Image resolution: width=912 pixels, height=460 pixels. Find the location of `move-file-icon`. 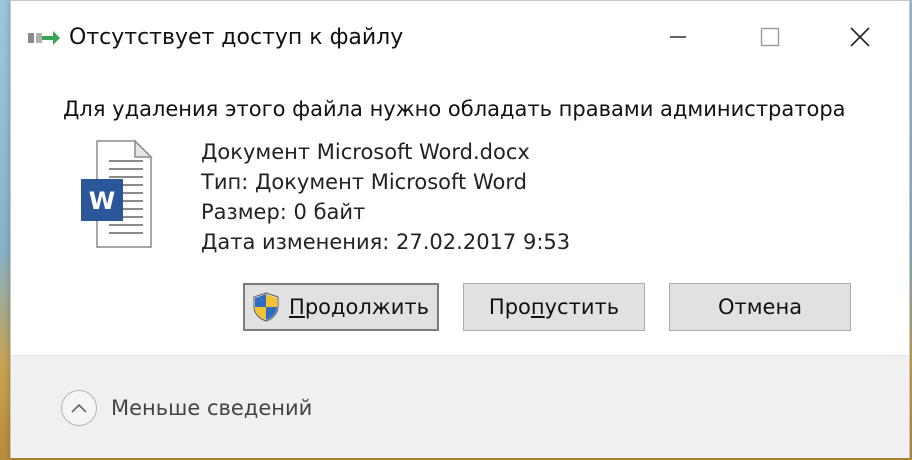

move-file-icon is located at coordinates (44, 38).